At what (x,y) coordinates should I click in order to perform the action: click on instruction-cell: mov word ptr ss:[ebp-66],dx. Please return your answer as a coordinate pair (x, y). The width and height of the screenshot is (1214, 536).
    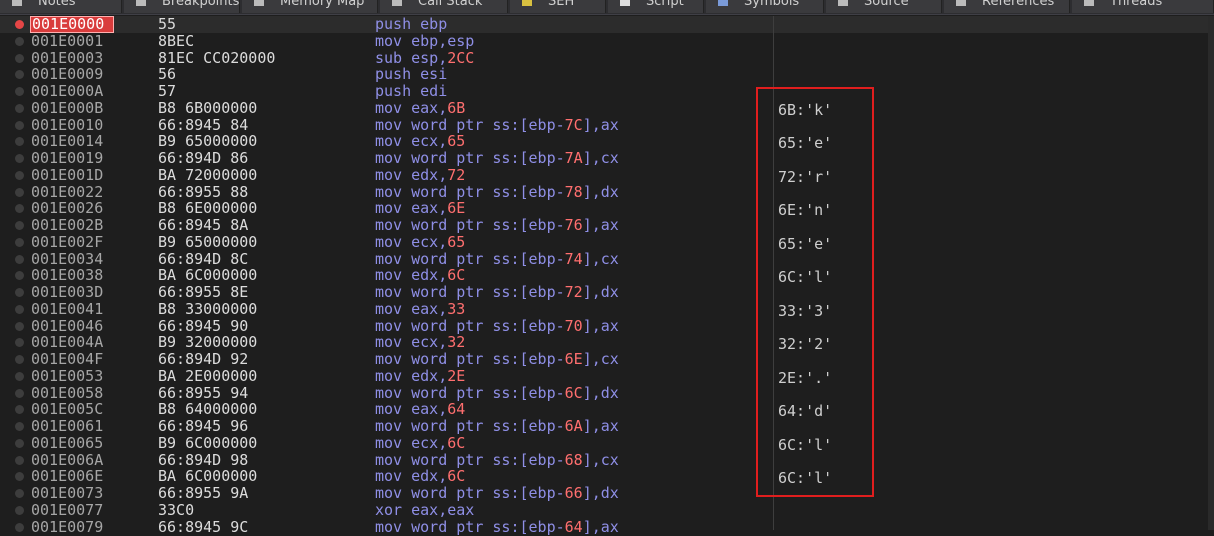
    Looking at the image, I should click on (497, 493).